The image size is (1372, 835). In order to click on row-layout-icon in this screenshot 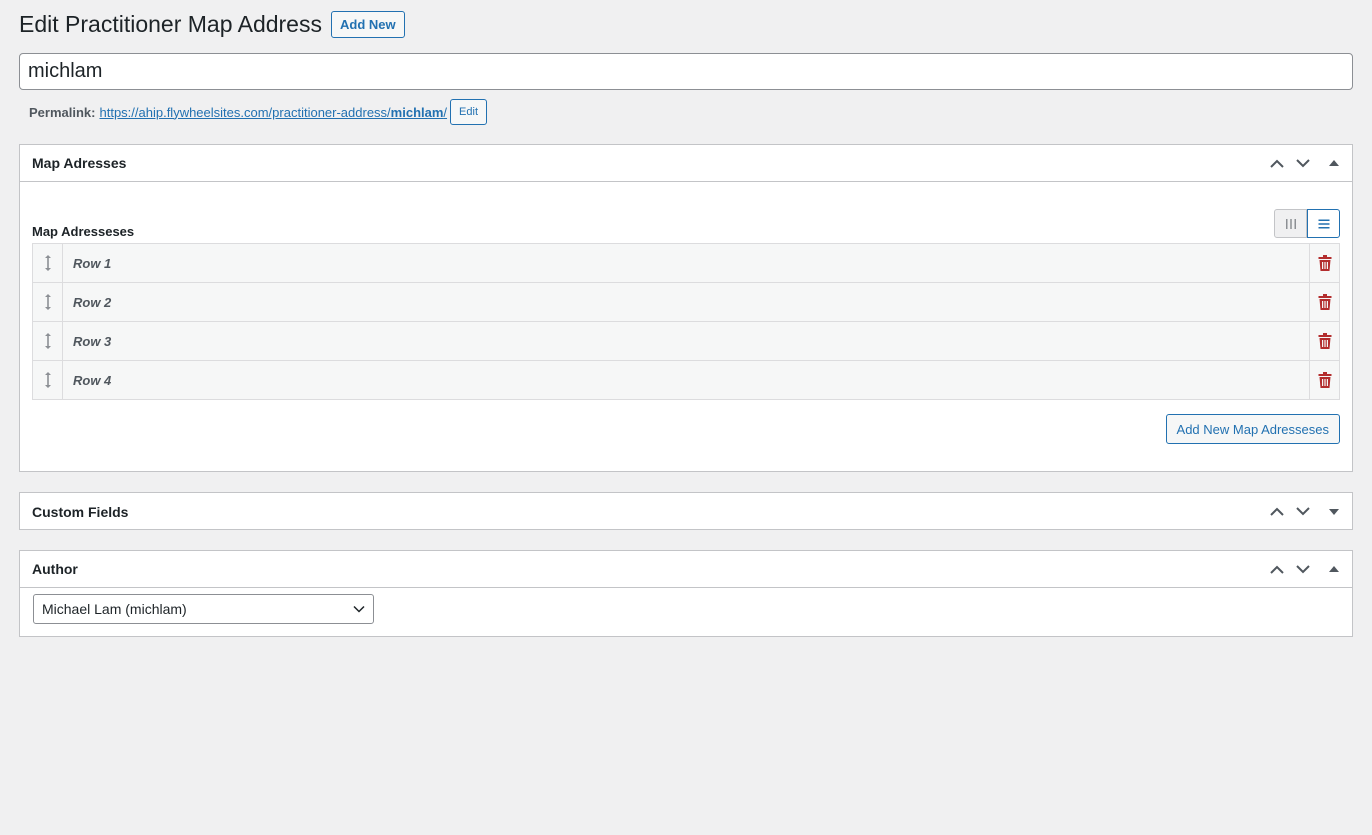, I will do `click(1323, 223)`.